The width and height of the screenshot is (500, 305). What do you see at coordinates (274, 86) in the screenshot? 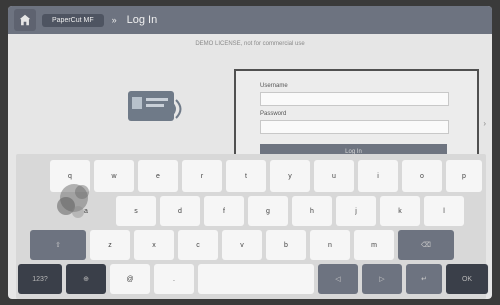
I see `username-label: Username` at bounding box center [274, 86].